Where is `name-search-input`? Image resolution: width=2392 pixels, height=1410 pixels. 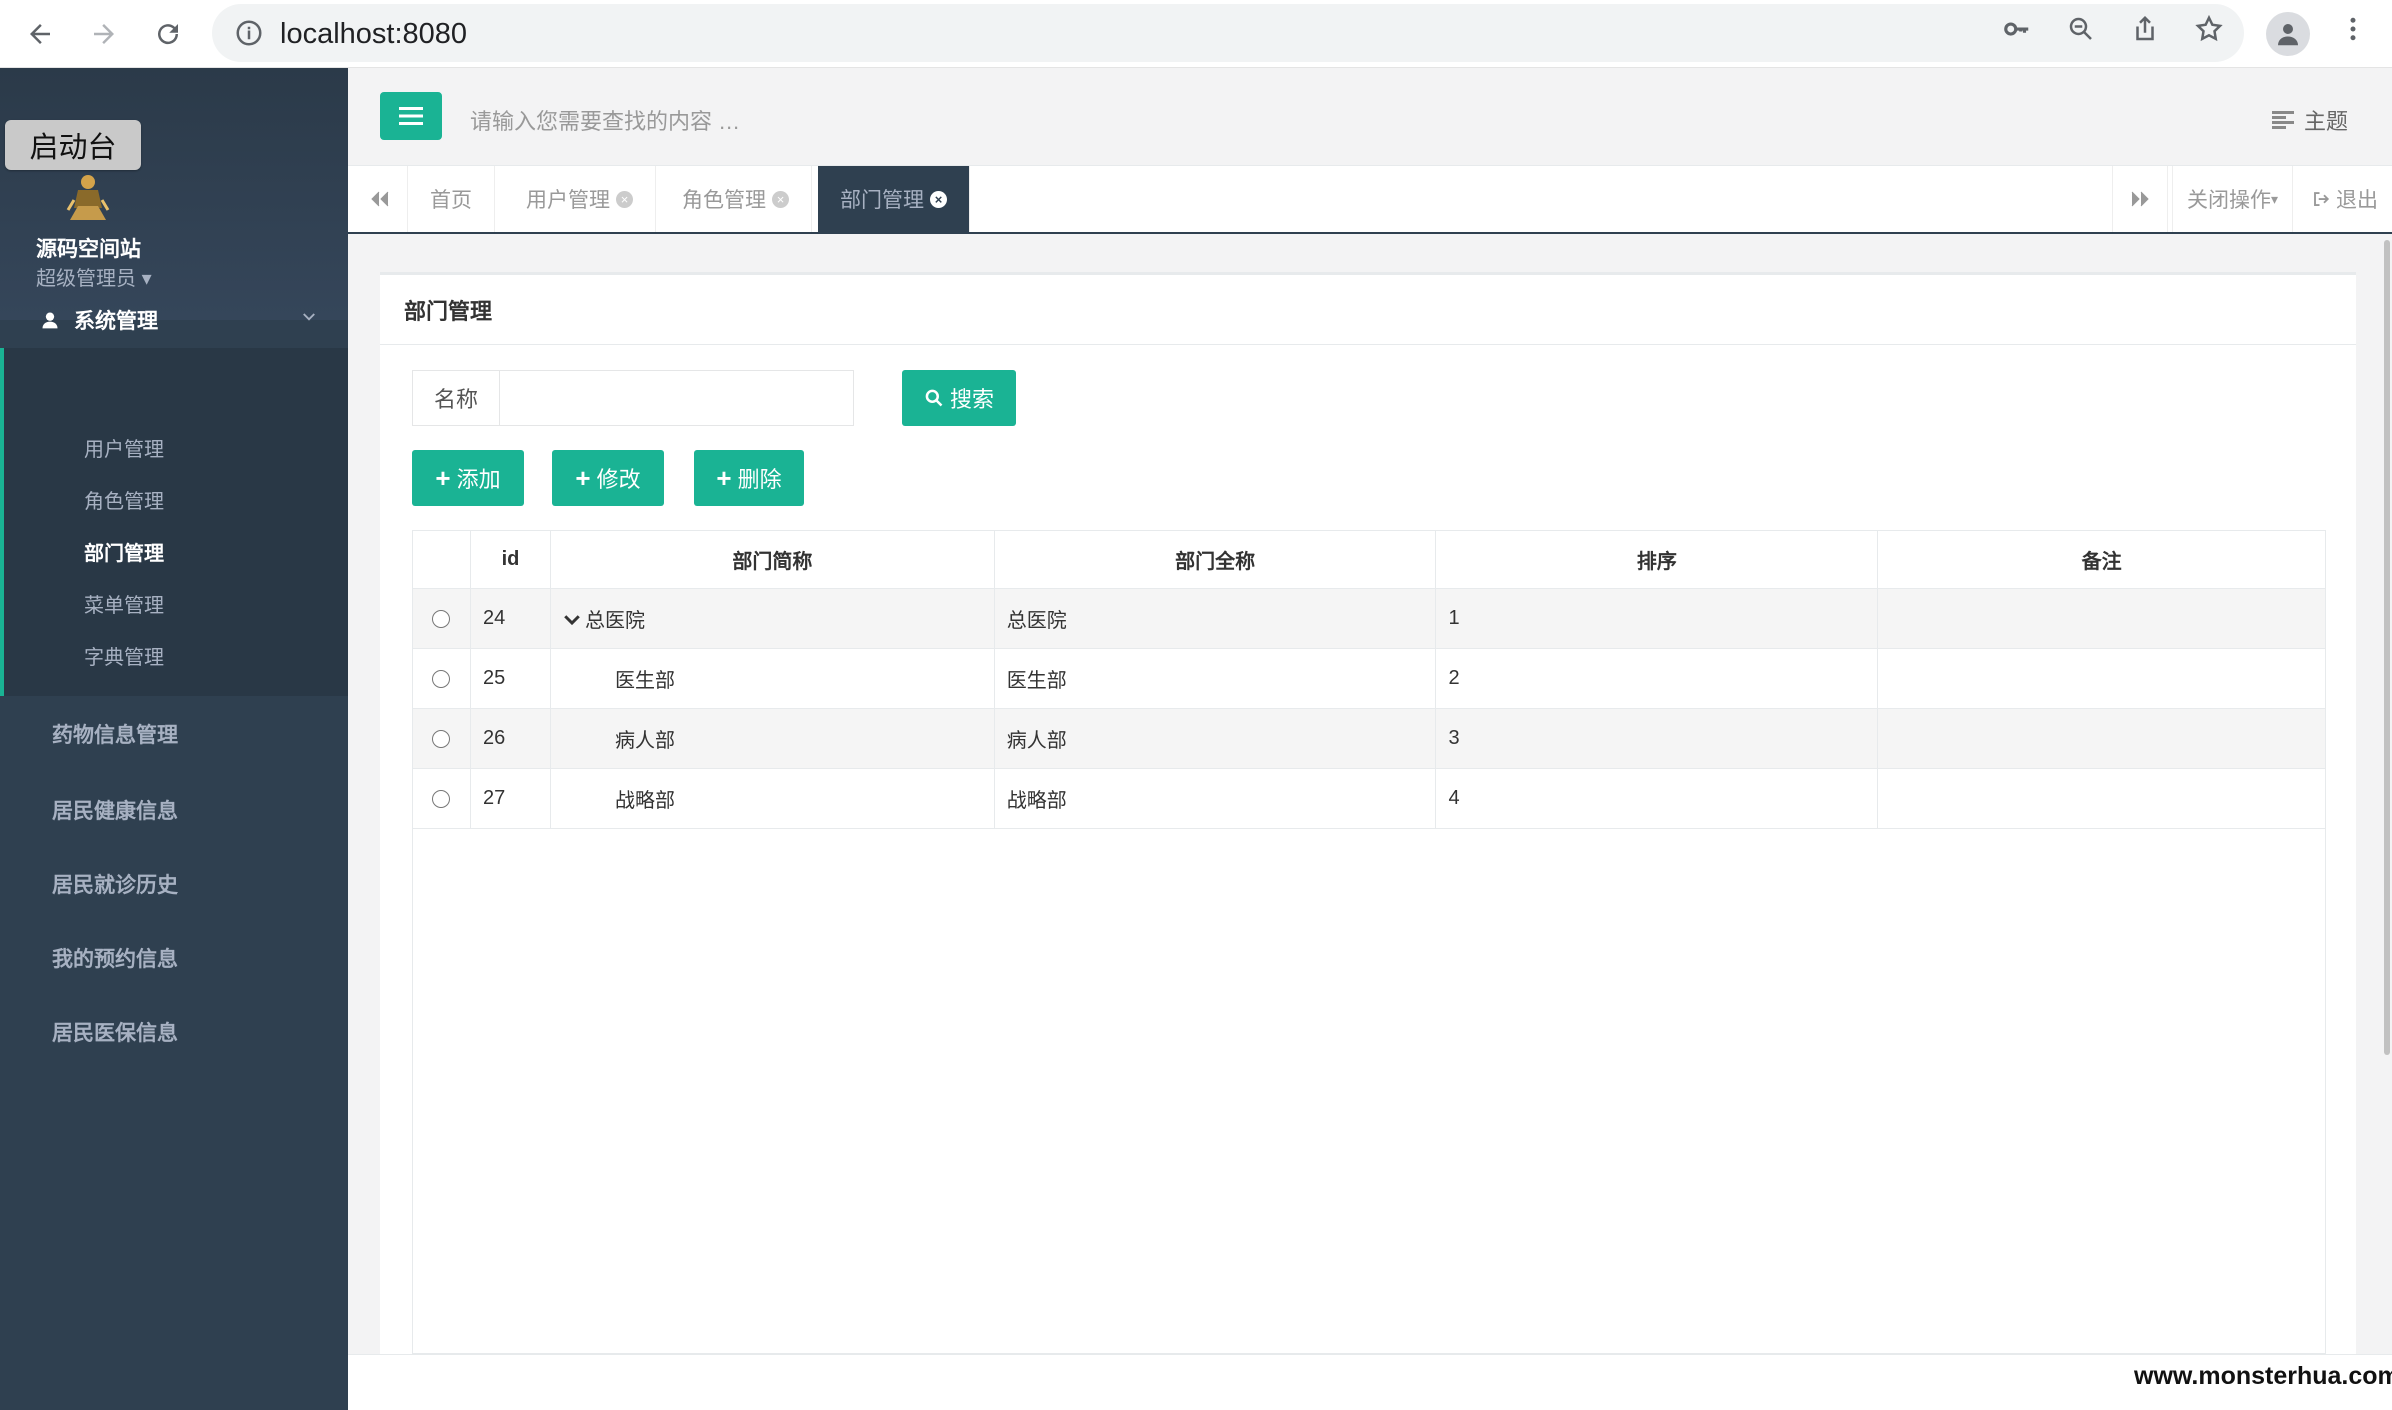
name-search-input is located at coordinates (676, 398).